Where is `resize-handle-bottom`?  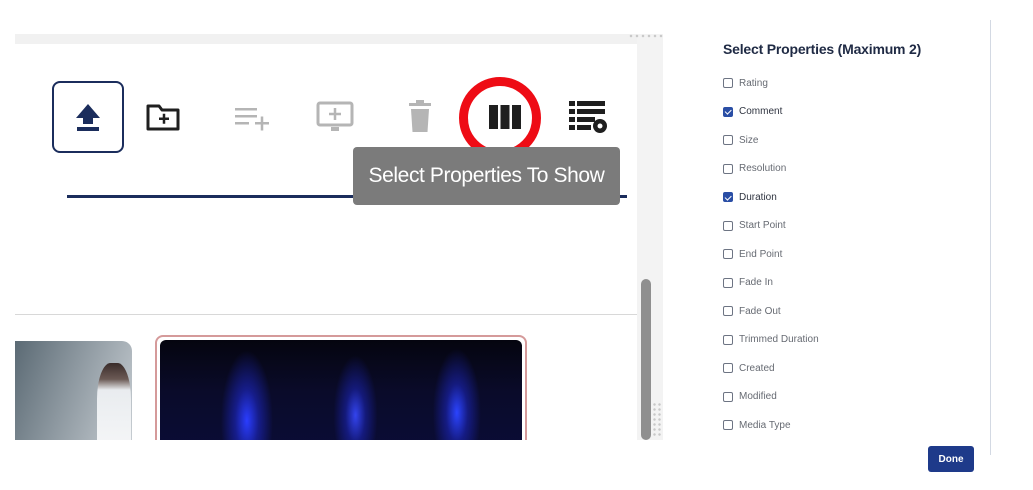
resize-handle-bottom is located at coordinates (657, 420).